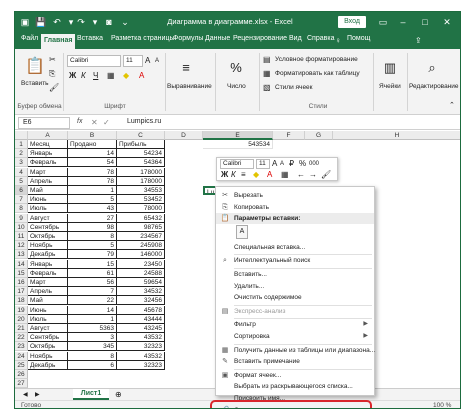 The image size is (474, 420). Describe the element at coordinates (141, 292) in the screenshot. I see `table-cell: 34532` at that location.